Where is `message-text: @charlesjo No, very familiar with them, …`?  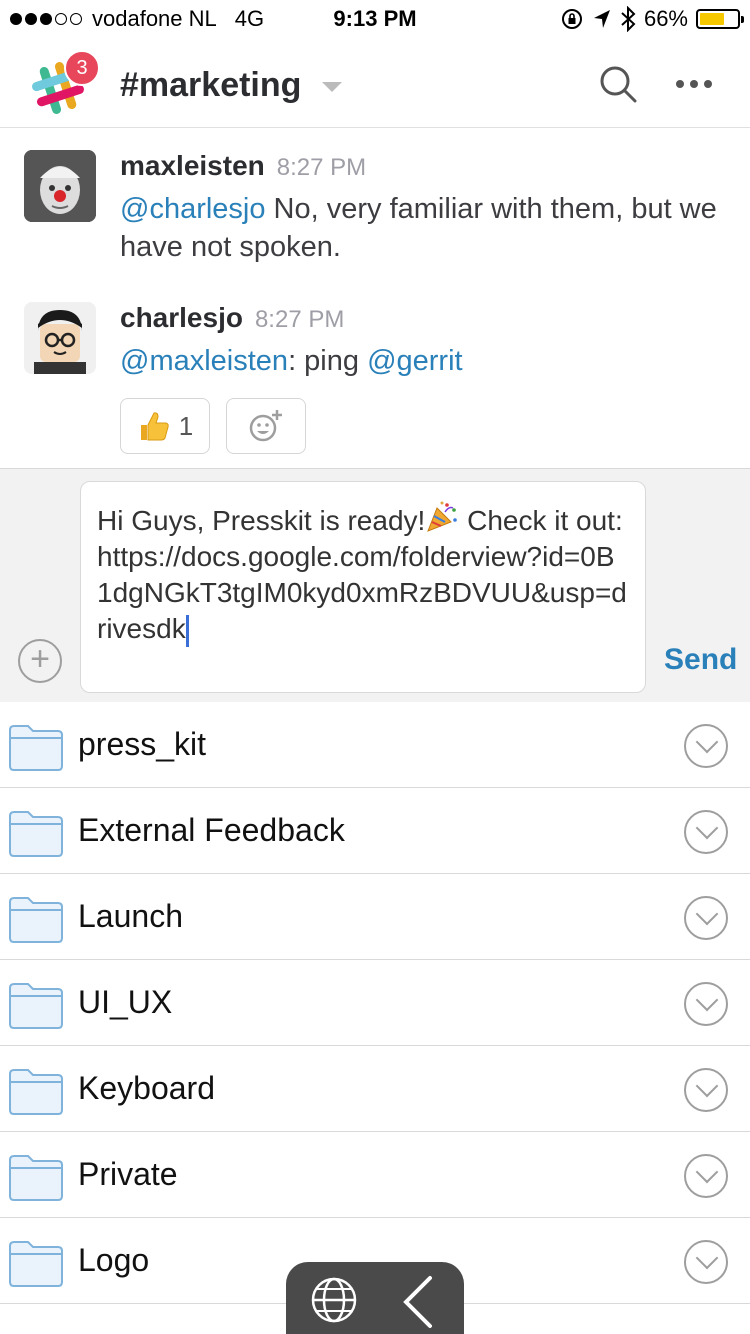
message-text: @charlesjo No, very familiar with them, … is located at coordinates (425, 228).